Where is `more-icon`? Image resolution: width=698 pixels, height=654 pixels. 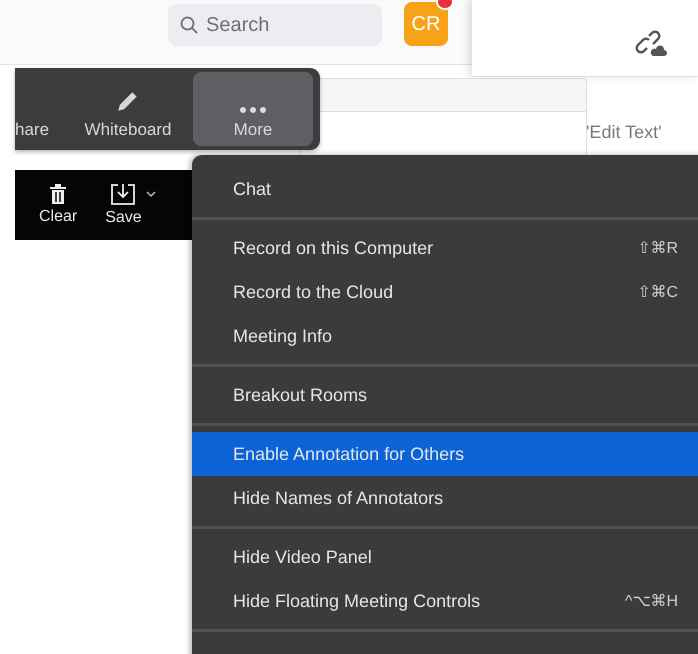 more-icon is located at coordinates (253, 110).